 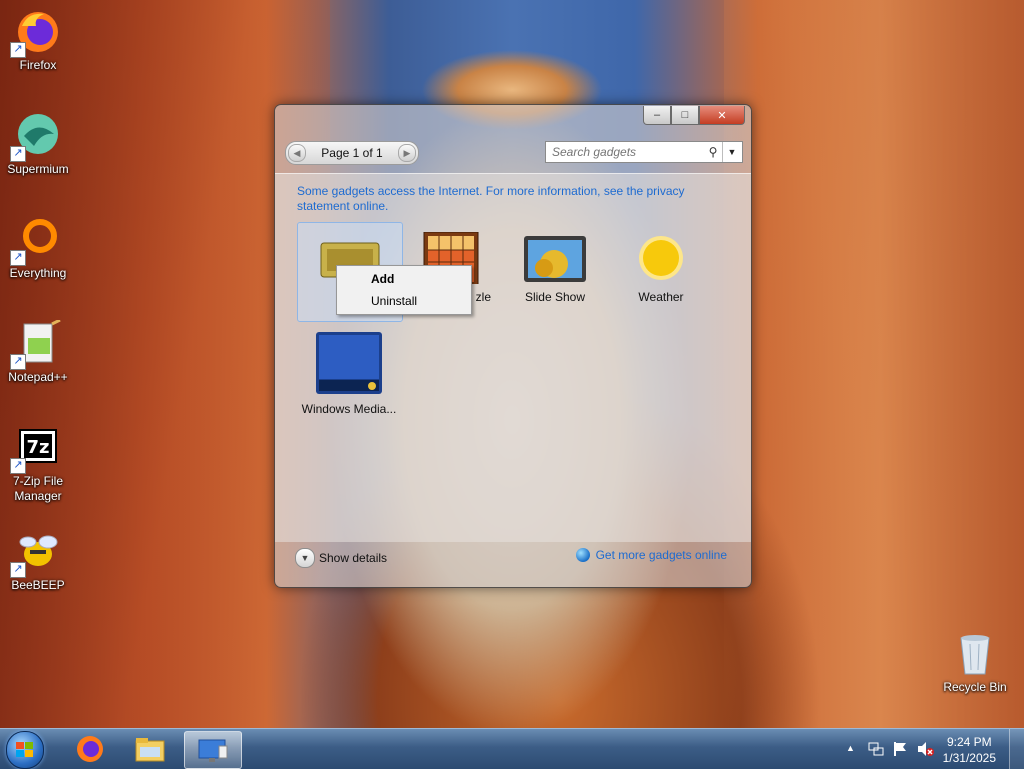 What do you see at coordinates (38, 169) in the screenshot?
I see `desktop-icon-label: Supermium` at bounding box center [38, 169].